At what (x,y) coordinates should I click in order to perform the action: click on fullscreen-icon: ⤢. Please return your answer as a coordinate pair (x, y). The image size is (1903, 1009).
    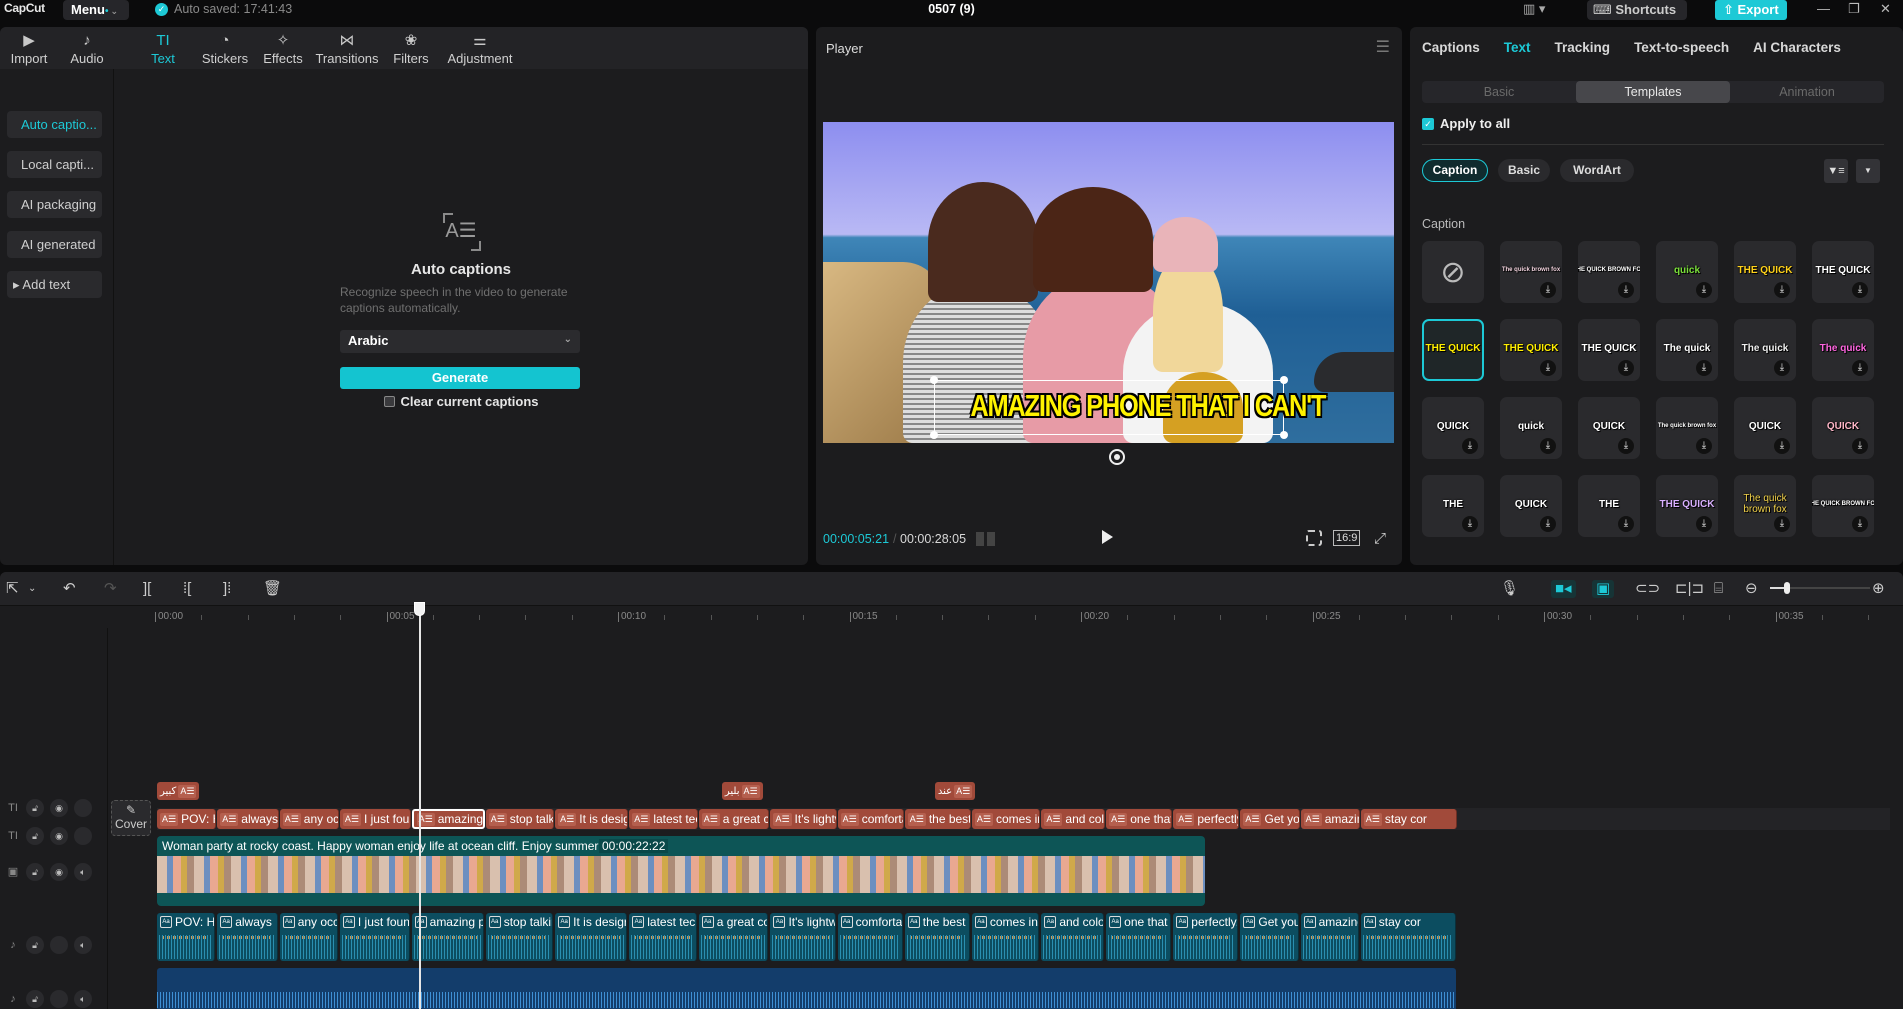
    Looking at the image, I should click on (1380, 538).